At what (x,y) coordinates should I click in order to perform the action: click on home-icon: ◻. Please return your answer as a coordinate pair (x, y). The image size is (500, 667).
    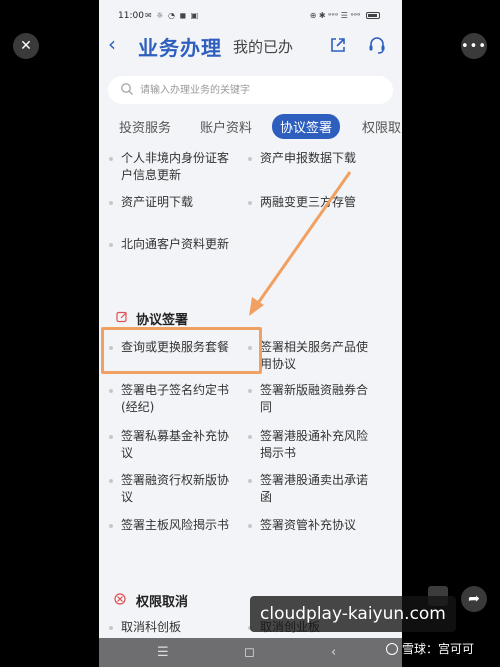
    Looking at the image, I should click on (249, 652).